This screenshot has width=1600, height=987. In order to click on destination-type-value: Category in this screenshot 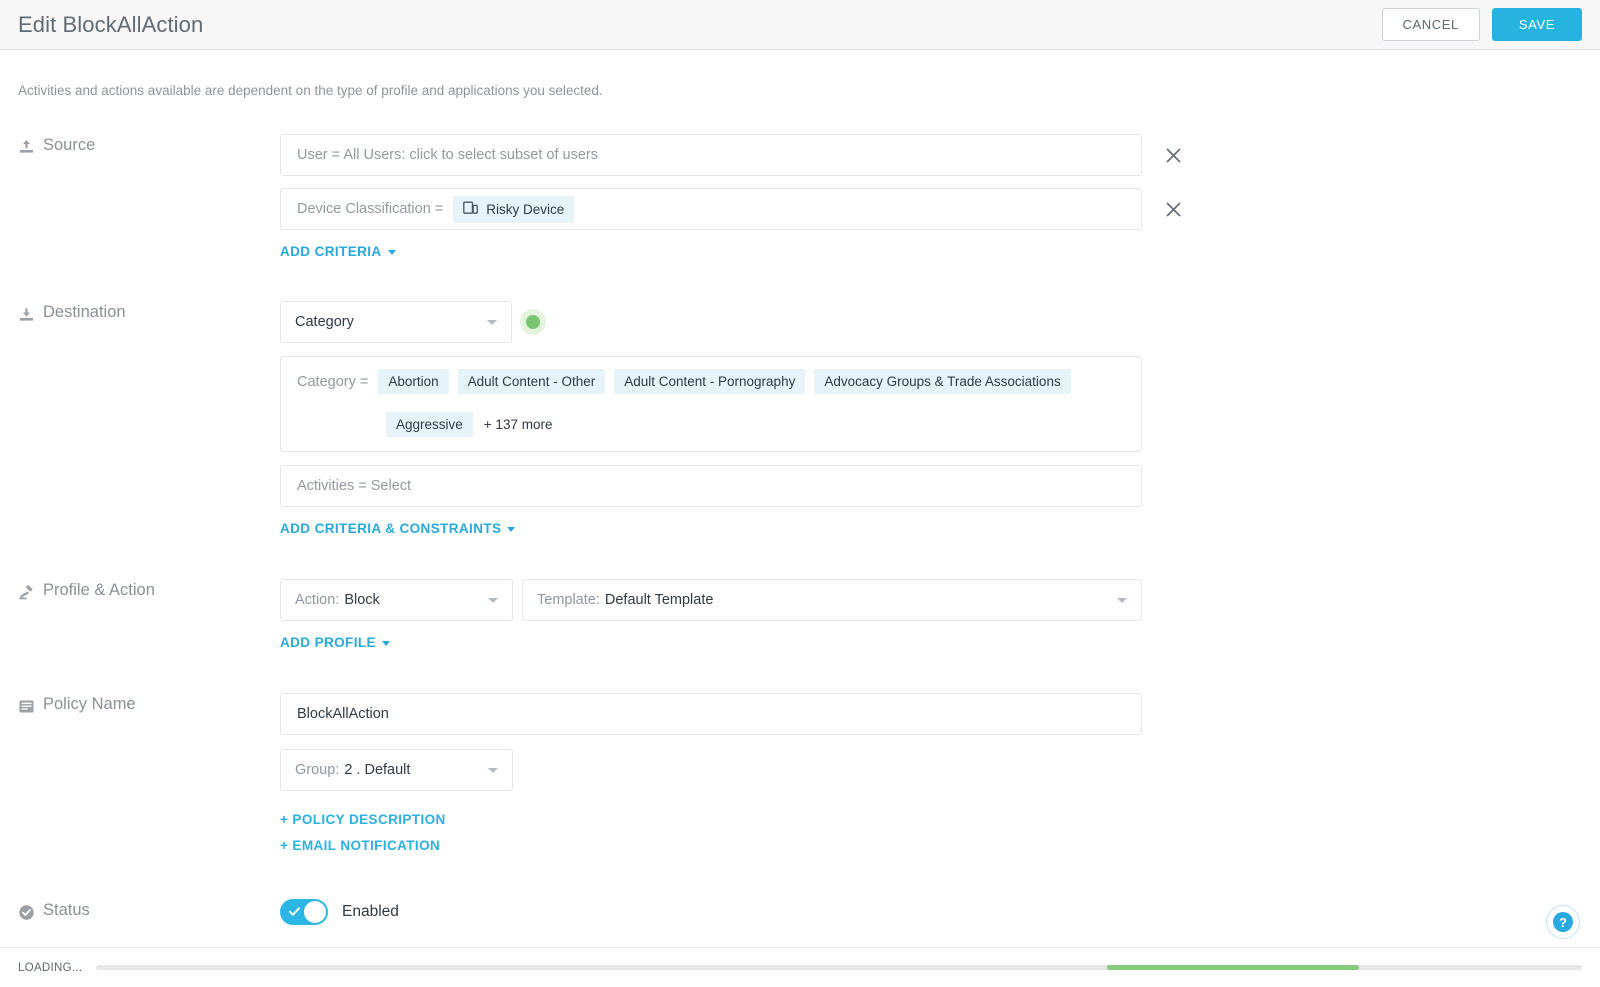, I will do `click(324, 322)`.